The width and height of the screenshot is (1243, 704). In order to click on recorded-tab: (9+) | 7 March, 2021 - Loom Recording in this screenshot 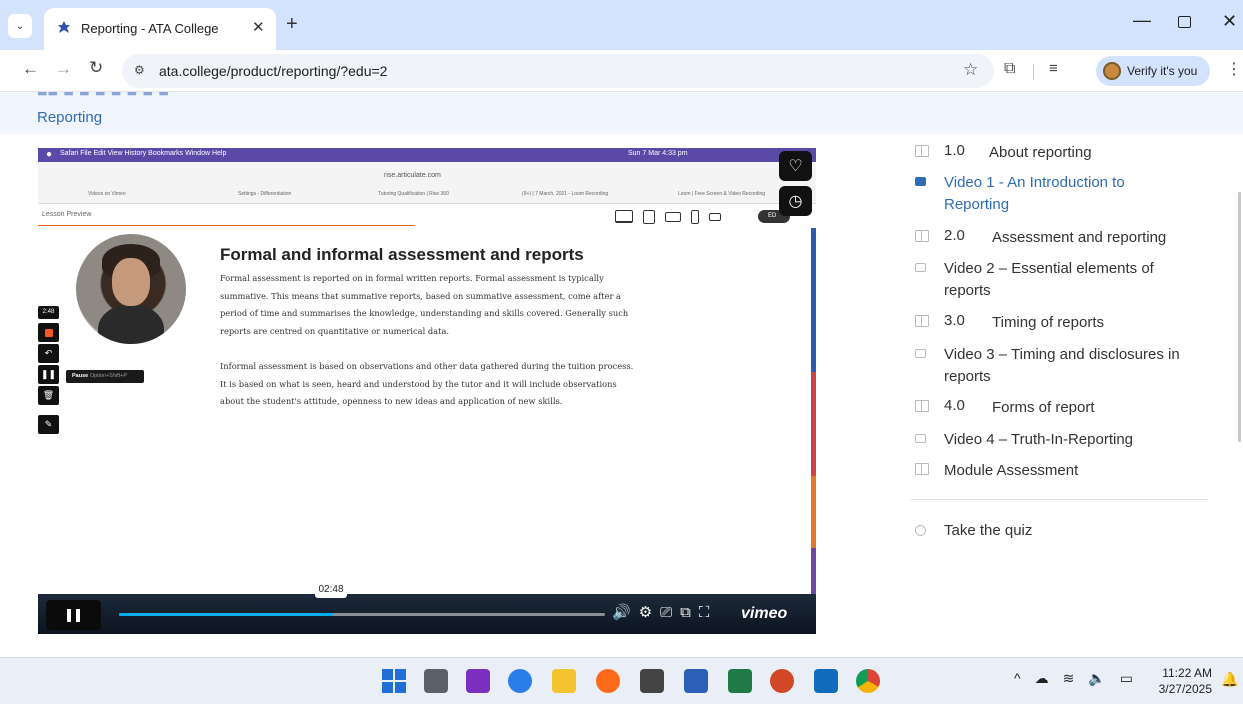, I will do `click(565, 194)`.